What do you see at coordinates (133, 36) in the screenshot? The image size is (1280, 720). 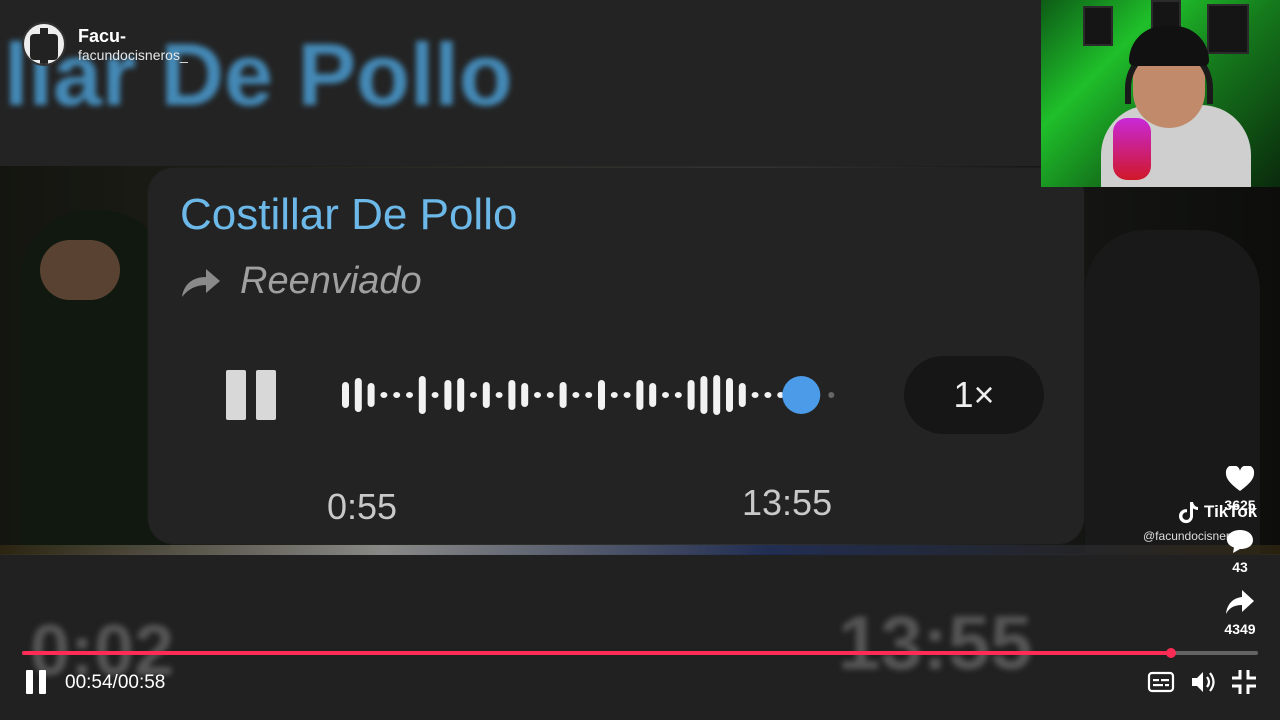 I see `creator-name: Facu-` at bounding box center [133, 36].